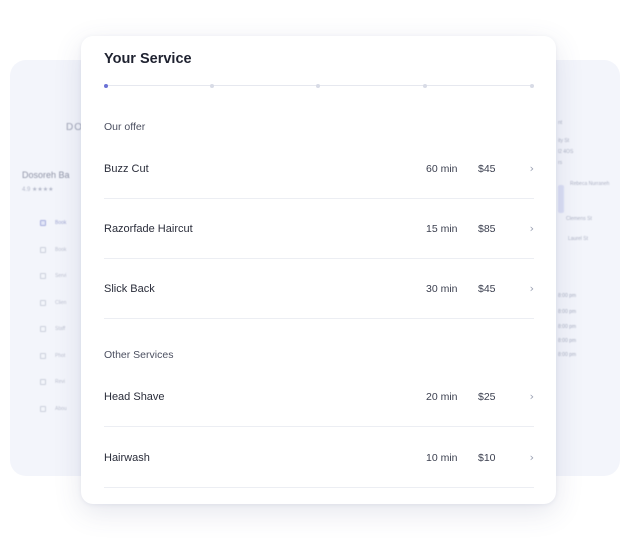 Image resolution: width=620 pixels, height=545 pixels. I want to click on service-name: Head Shave, so click(134, 396).